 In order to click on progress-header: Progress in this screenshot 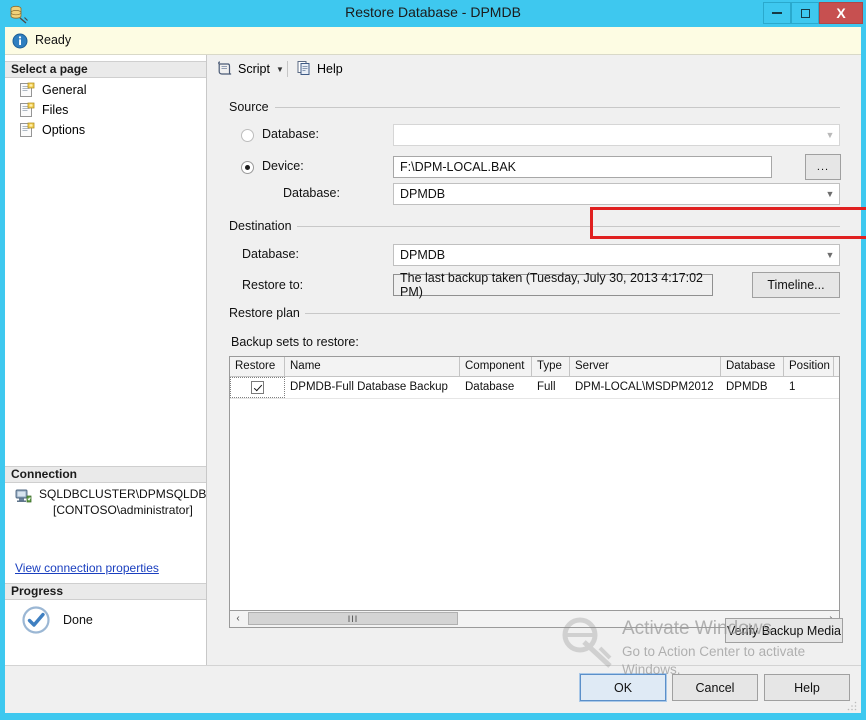, I will do `click(105, 591)`.